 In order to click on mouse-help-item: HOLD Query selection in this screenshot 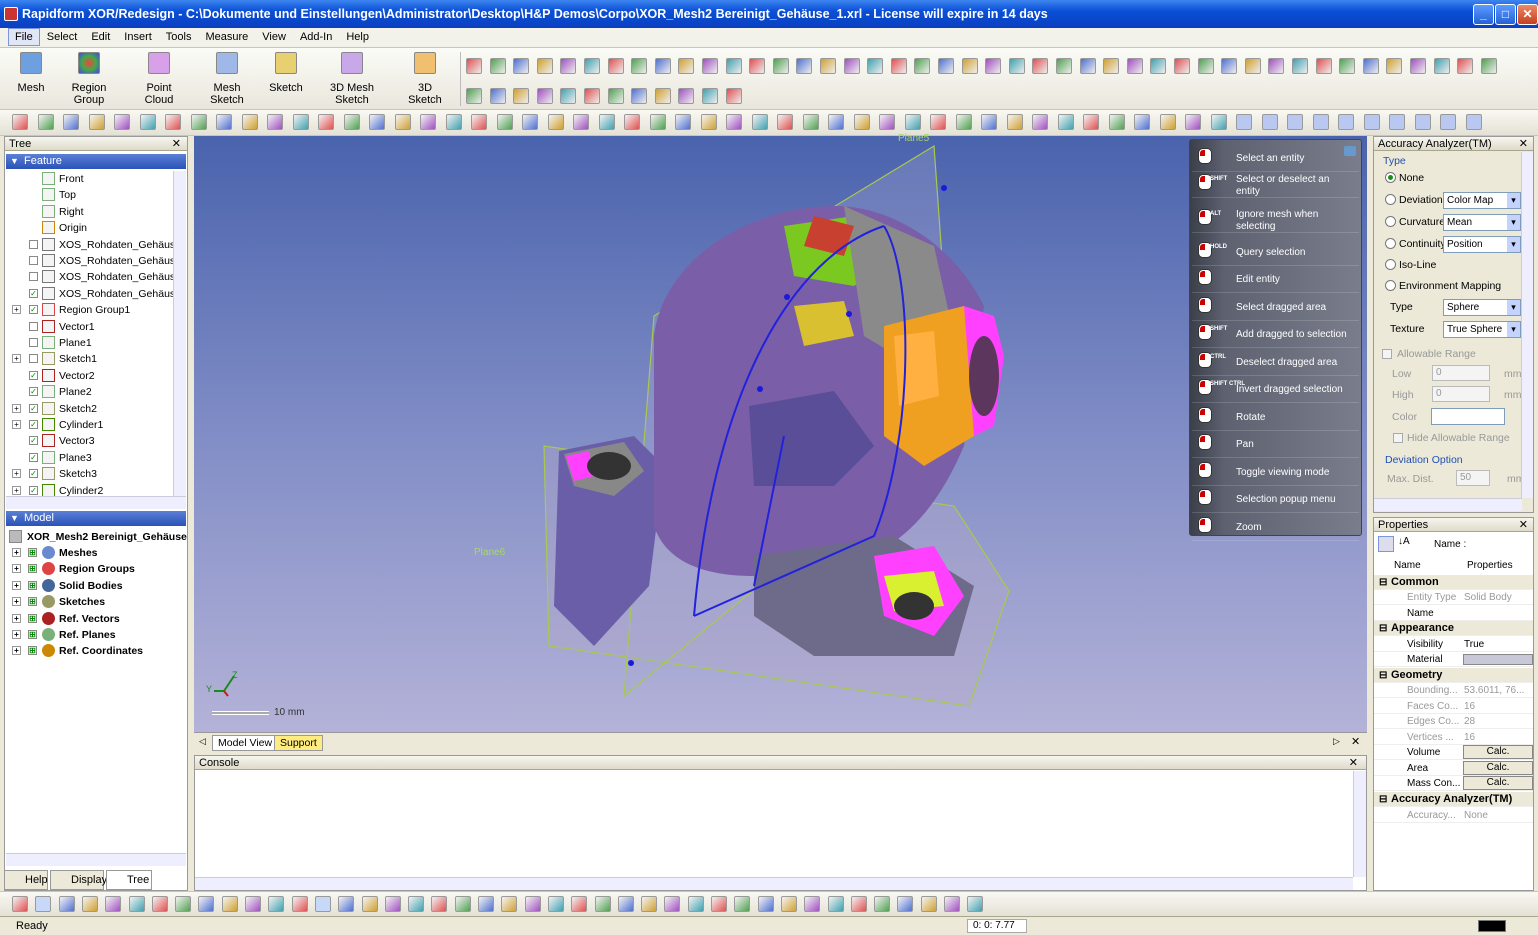, I will do `click(1275, 252)`.